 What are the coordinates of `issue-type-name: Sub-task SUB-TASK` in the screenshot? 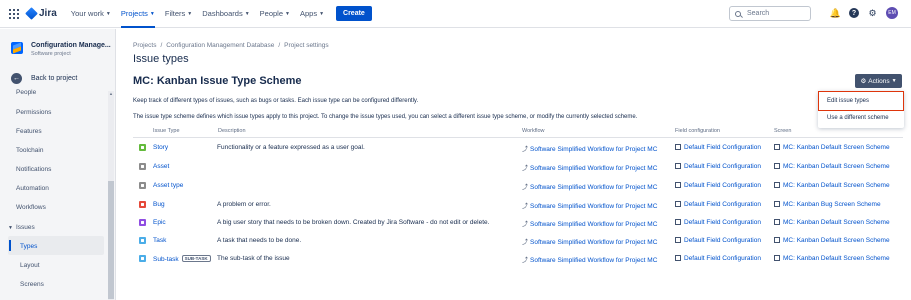 It's located at (182, 259).